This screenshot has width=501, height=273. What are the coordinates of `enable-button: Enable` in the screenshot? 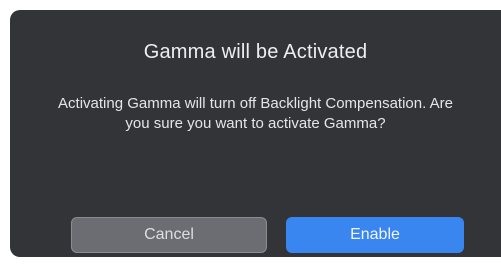 It's located at (375, 235).